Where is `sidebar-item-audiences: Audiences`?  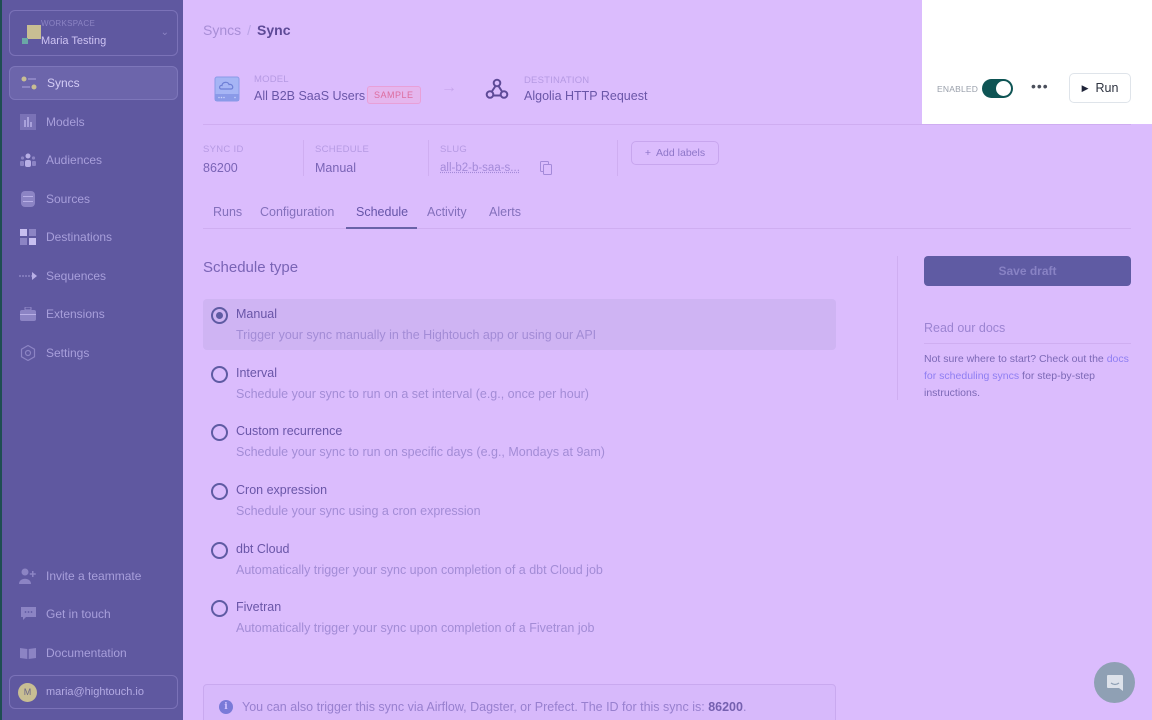
sidebar-item-audiences: Audiences is located at coordinates (93, 160).